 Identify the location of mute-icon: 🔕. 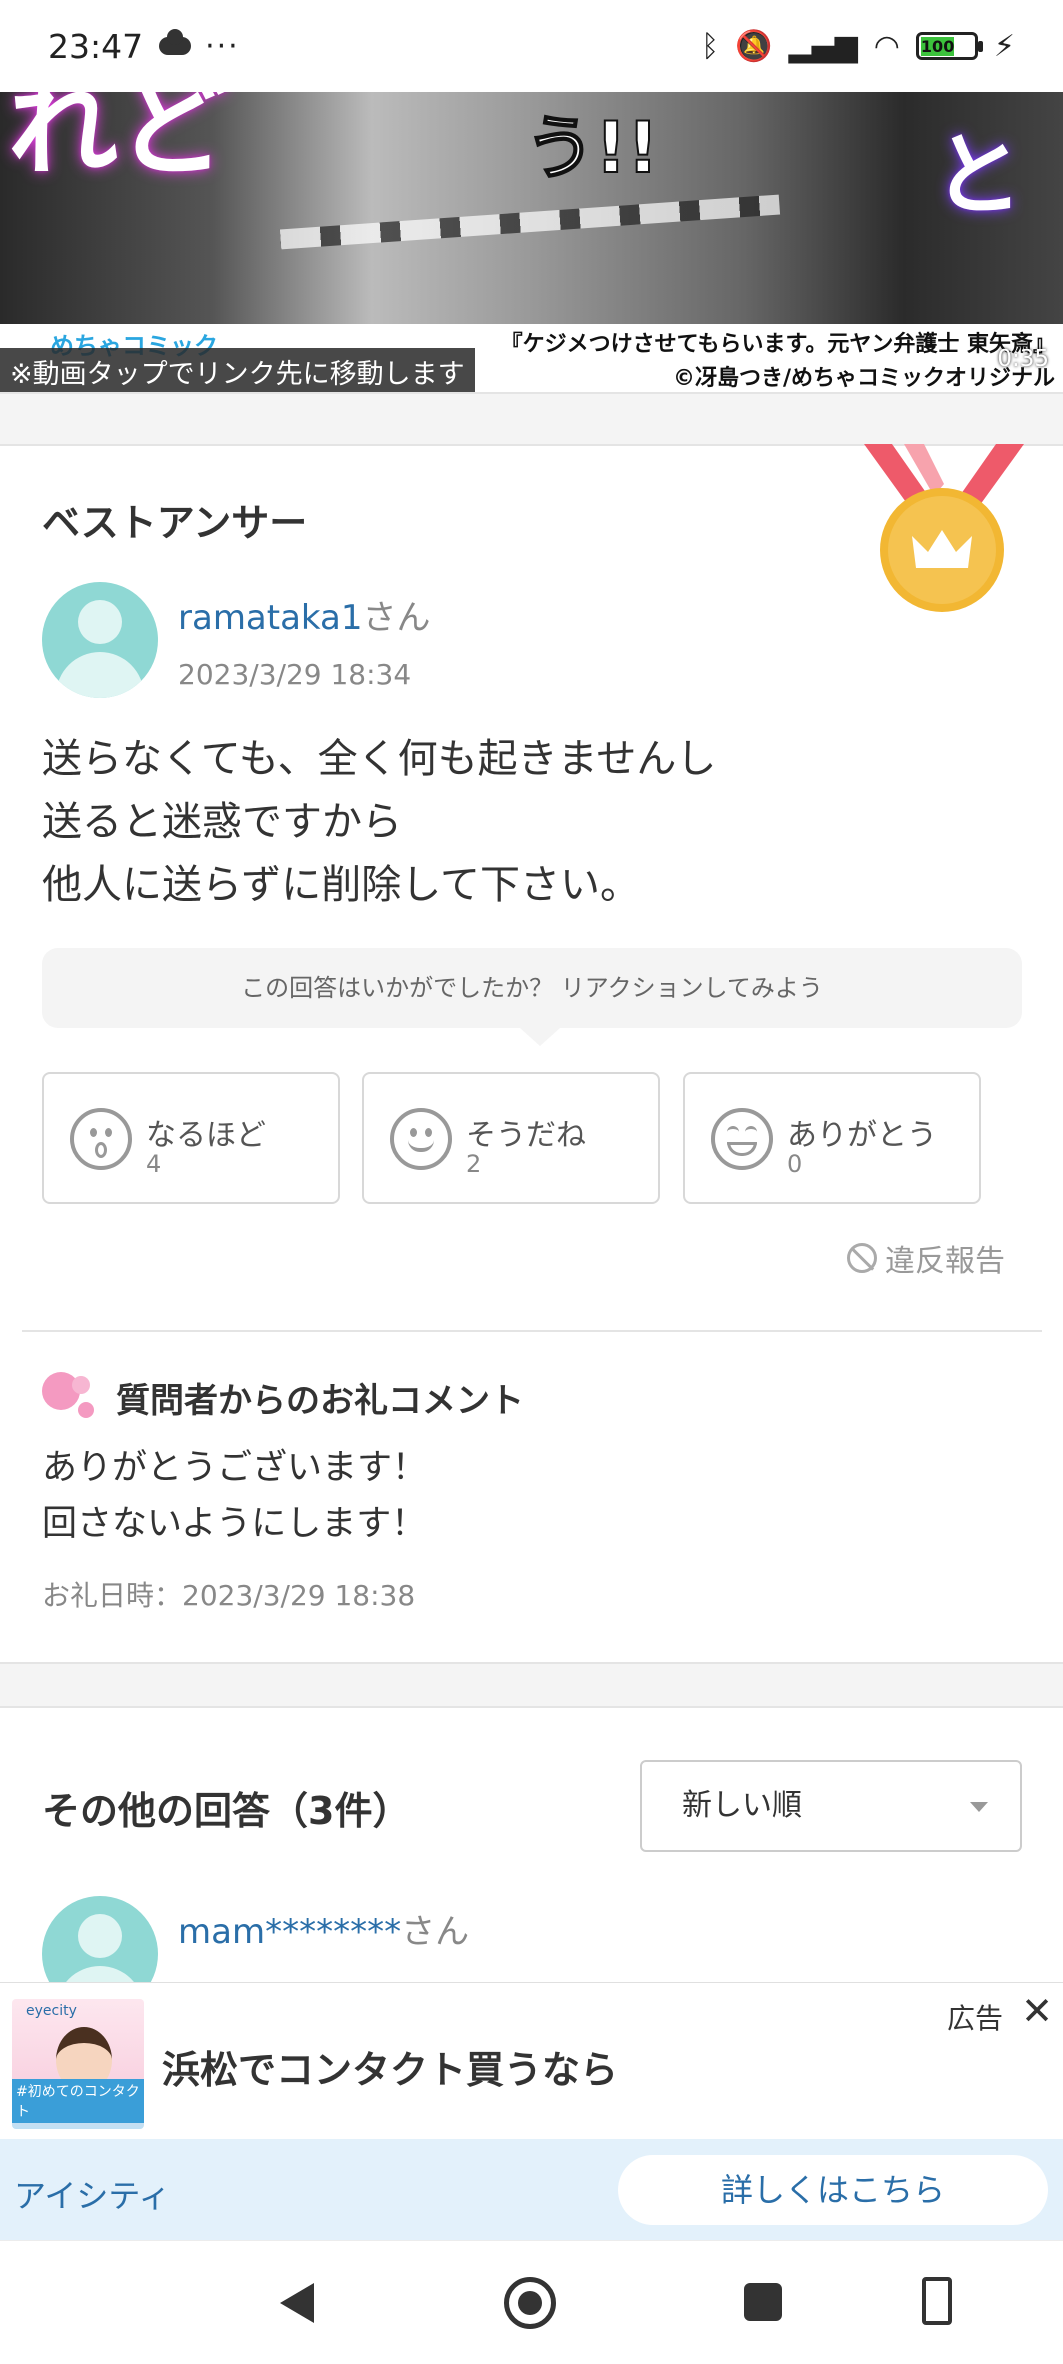
(754, 46).